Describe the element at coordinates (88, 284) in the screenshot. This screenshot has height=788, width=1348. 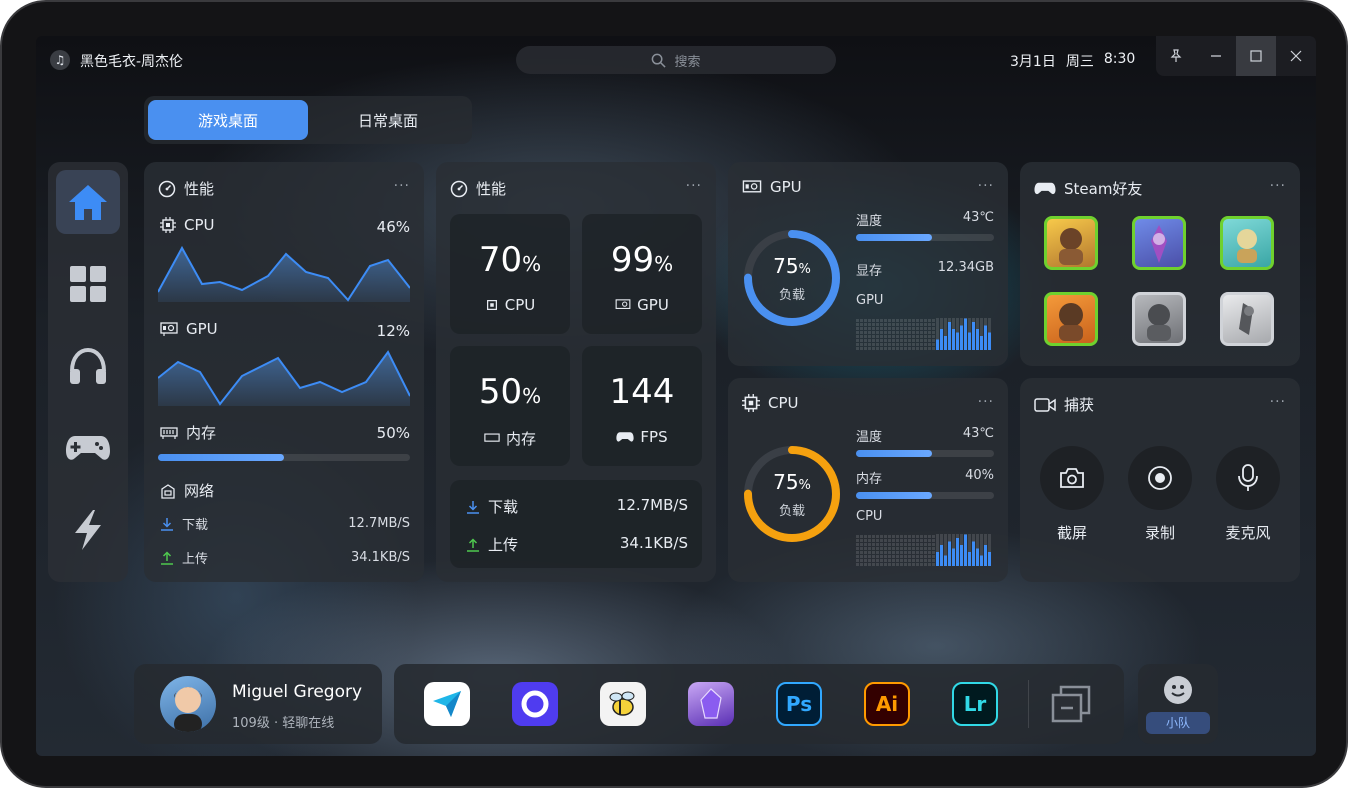
I see `sidebar-item-apps` at that location.